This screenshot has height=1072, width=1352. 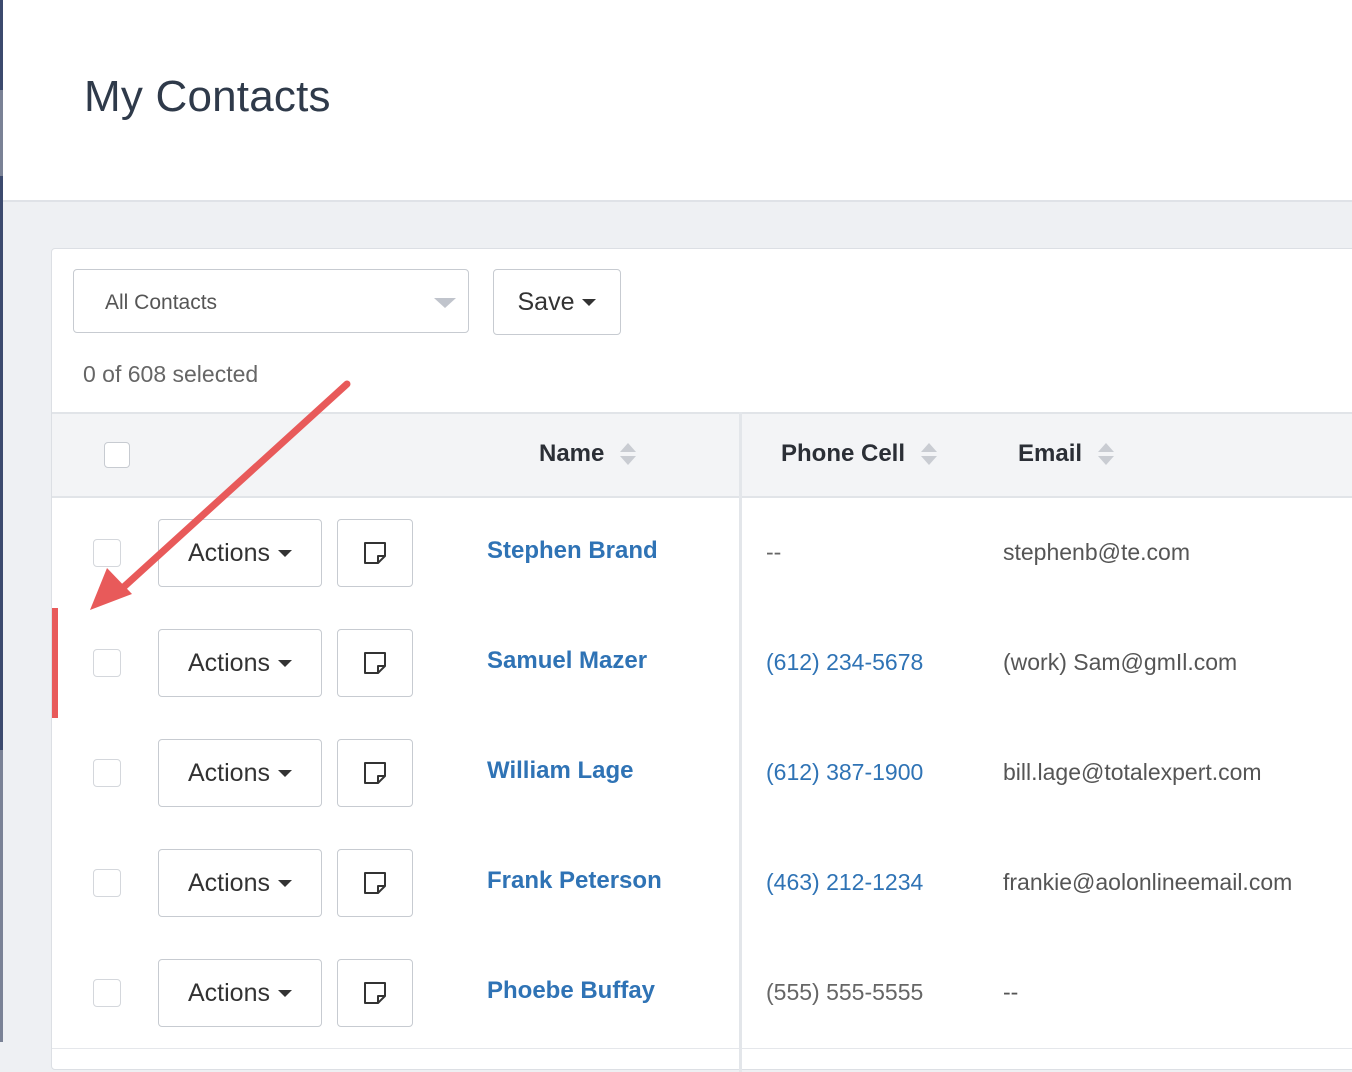 I want to click on contact-phone-link: (463) 212-1234, so click(x=844, y=882).